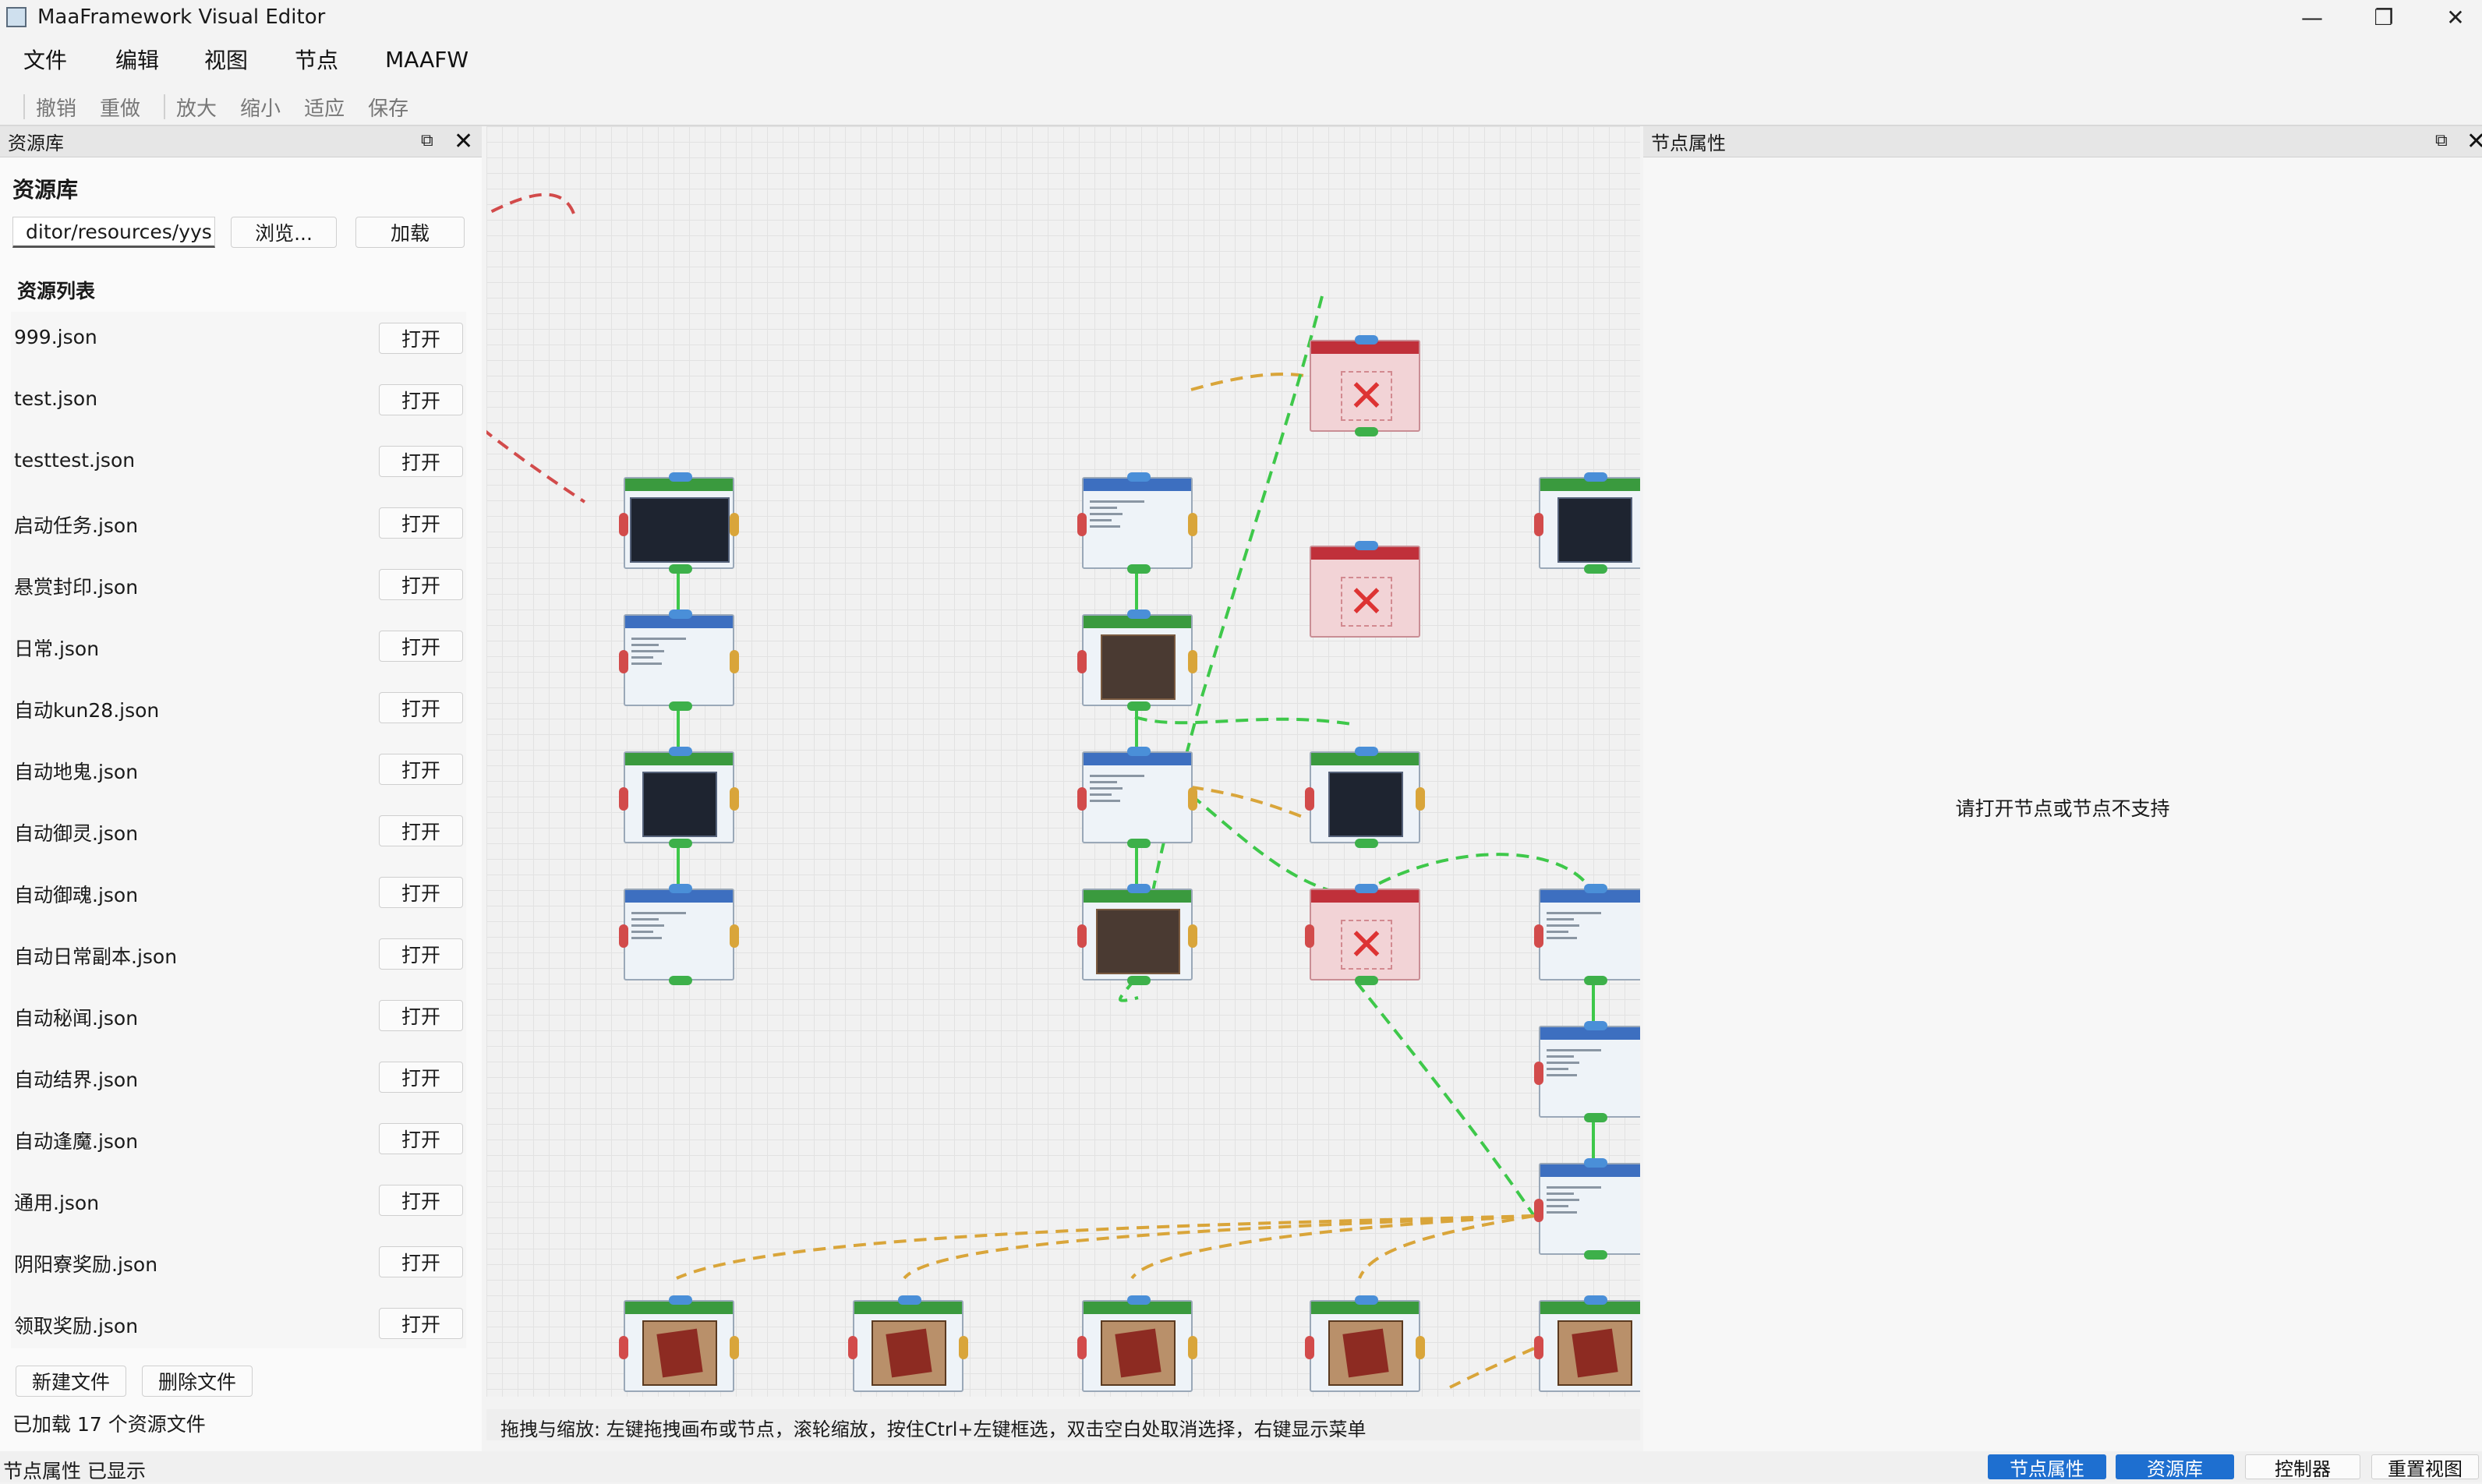 The image size is (2482, 1484). What do you see at coordinates (238, 835) in the screenshot?
I see `list-item: 自动御灵.json 打开` at bounding box center [238, 835].